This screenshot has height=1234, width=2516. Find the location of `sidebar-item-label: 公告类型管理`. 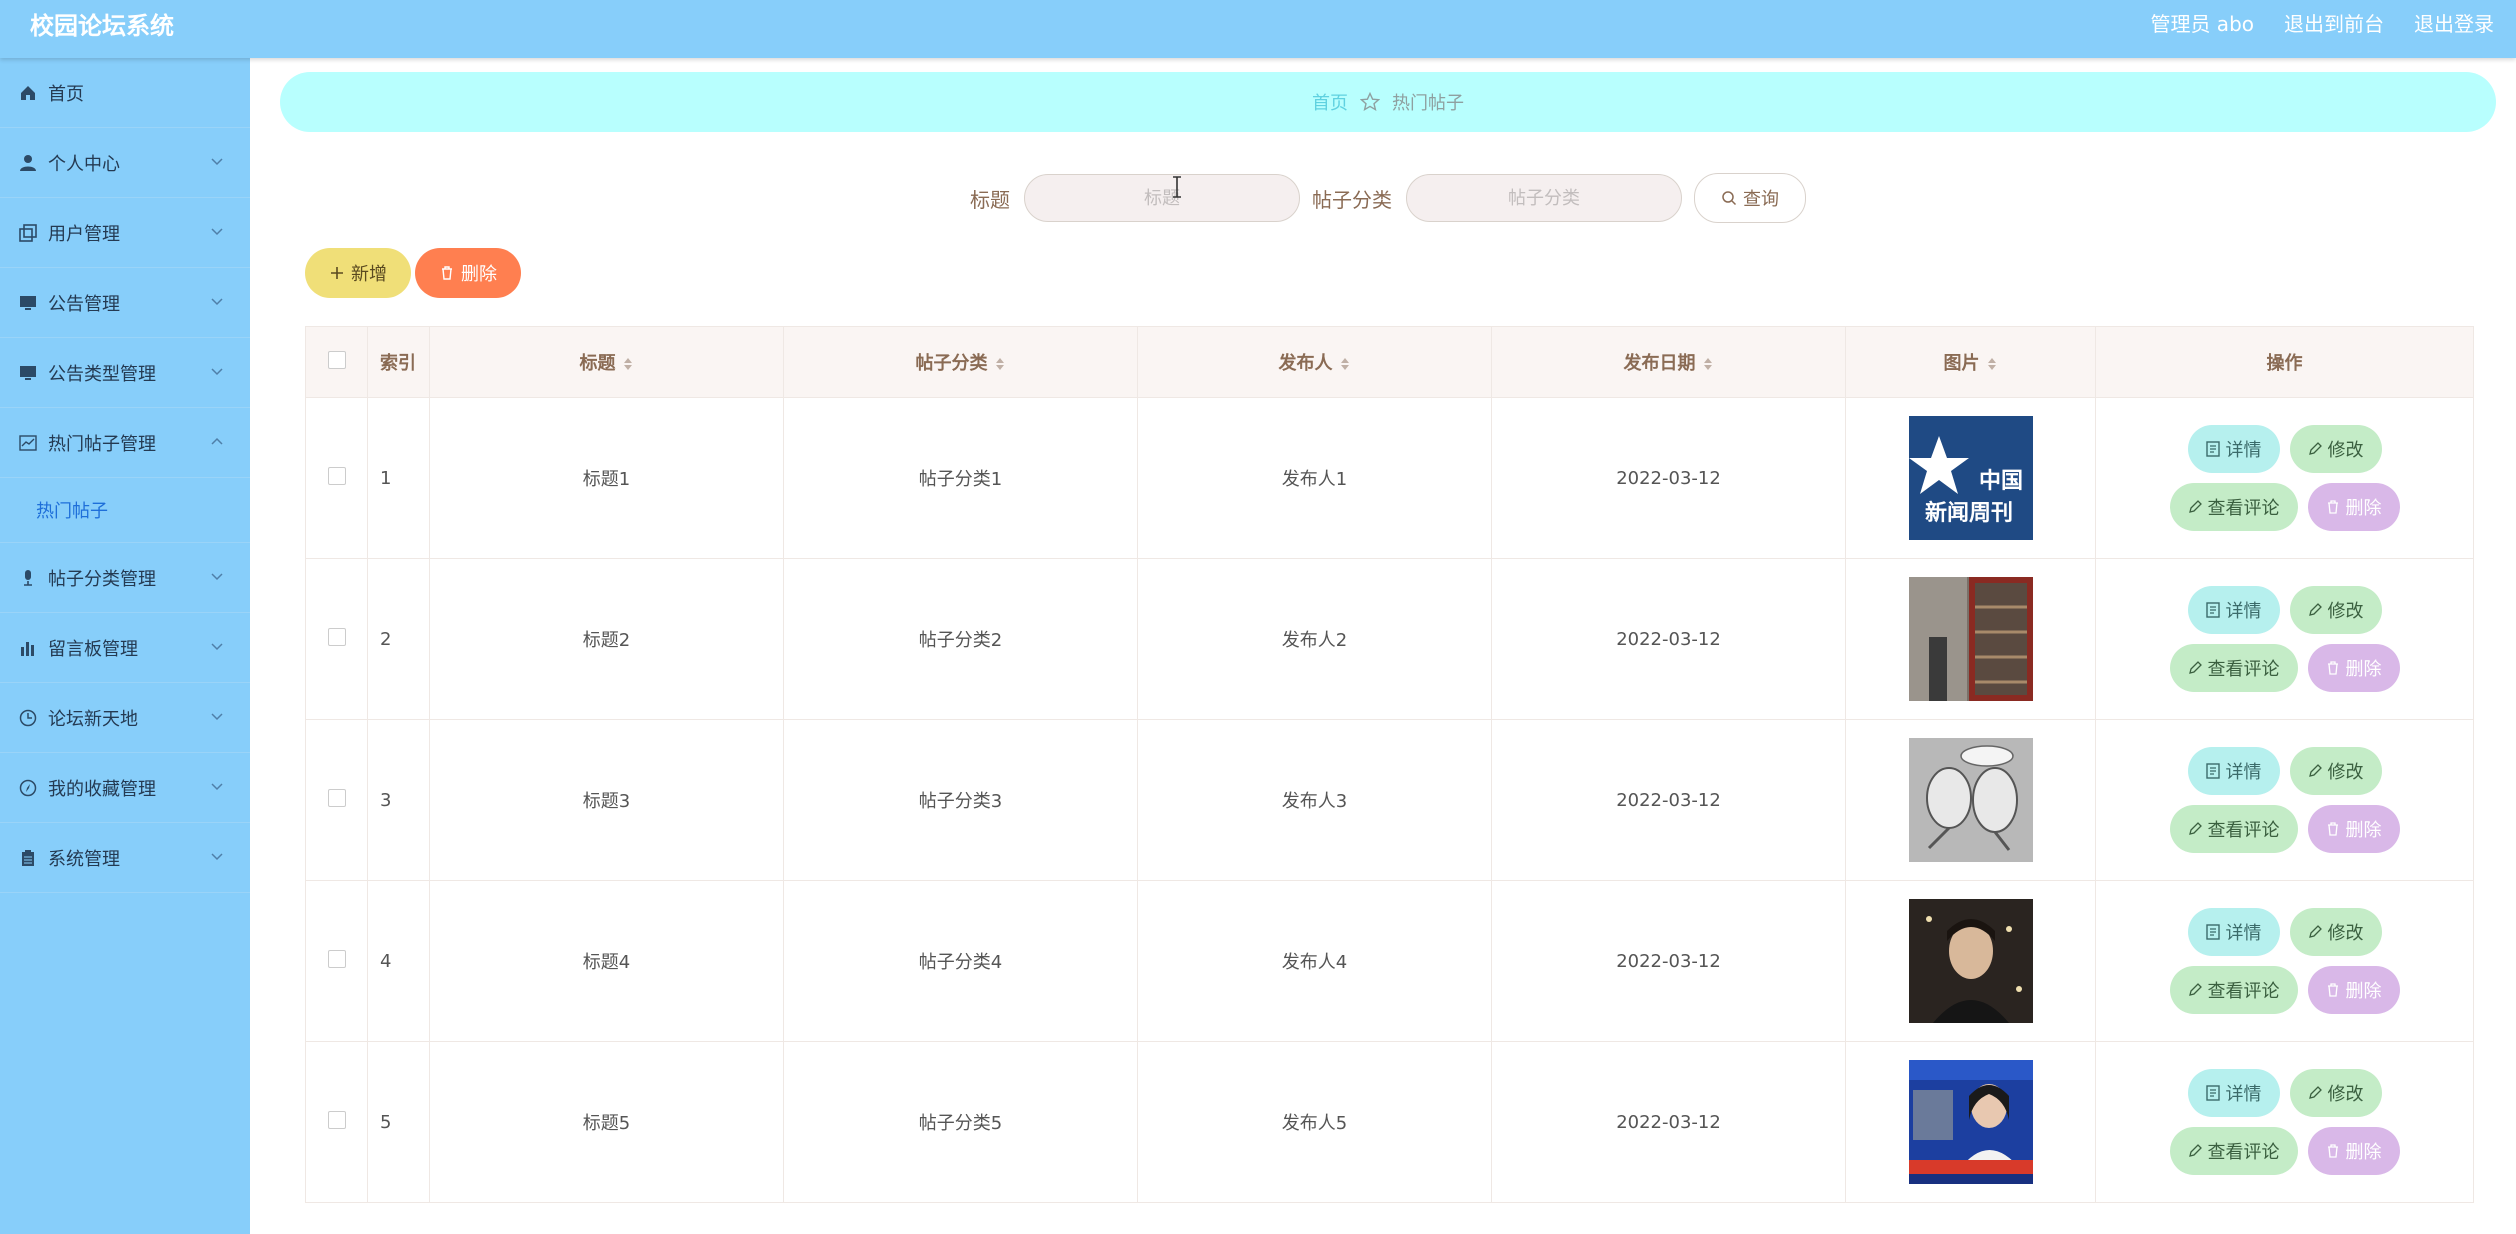

sidebar-item-label: 公告类型管理 is located at coordinates (102, 374).